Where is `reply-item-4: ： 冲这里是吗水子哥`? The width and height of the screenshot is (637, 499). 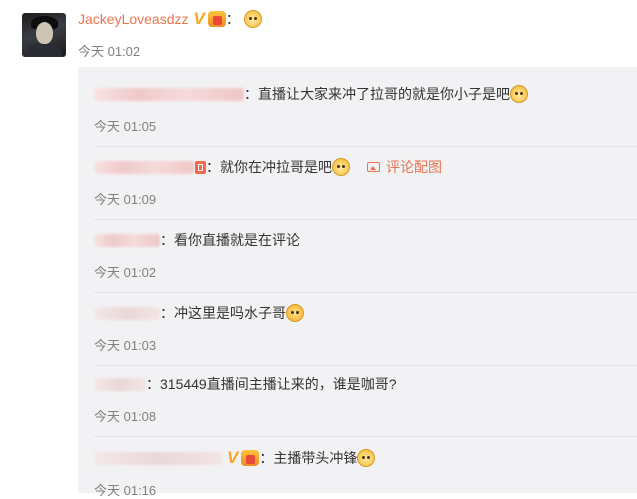
reply-item-4: ： 冲这里是吗水子哥 is located at coordinates (199, 313).